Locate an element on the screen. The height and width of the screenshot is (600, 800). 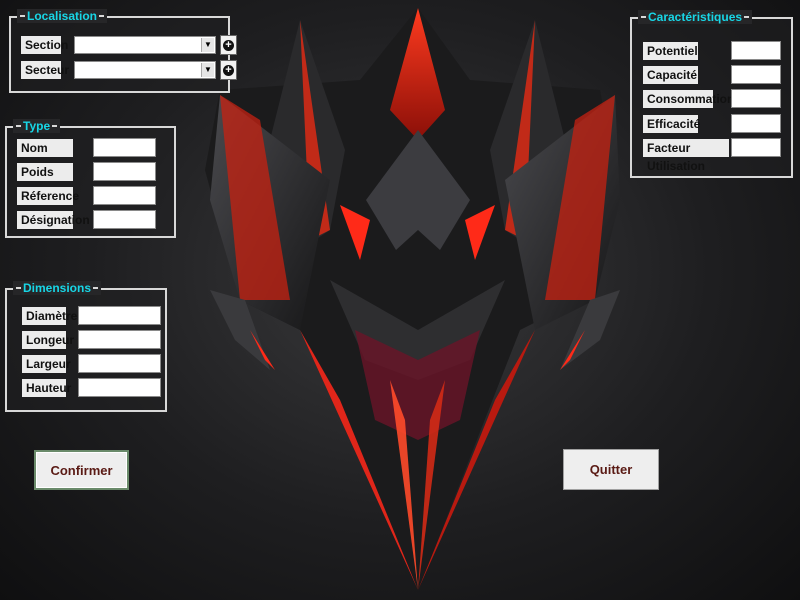
quit-button: Quitter is located at coordinates (611, 469).